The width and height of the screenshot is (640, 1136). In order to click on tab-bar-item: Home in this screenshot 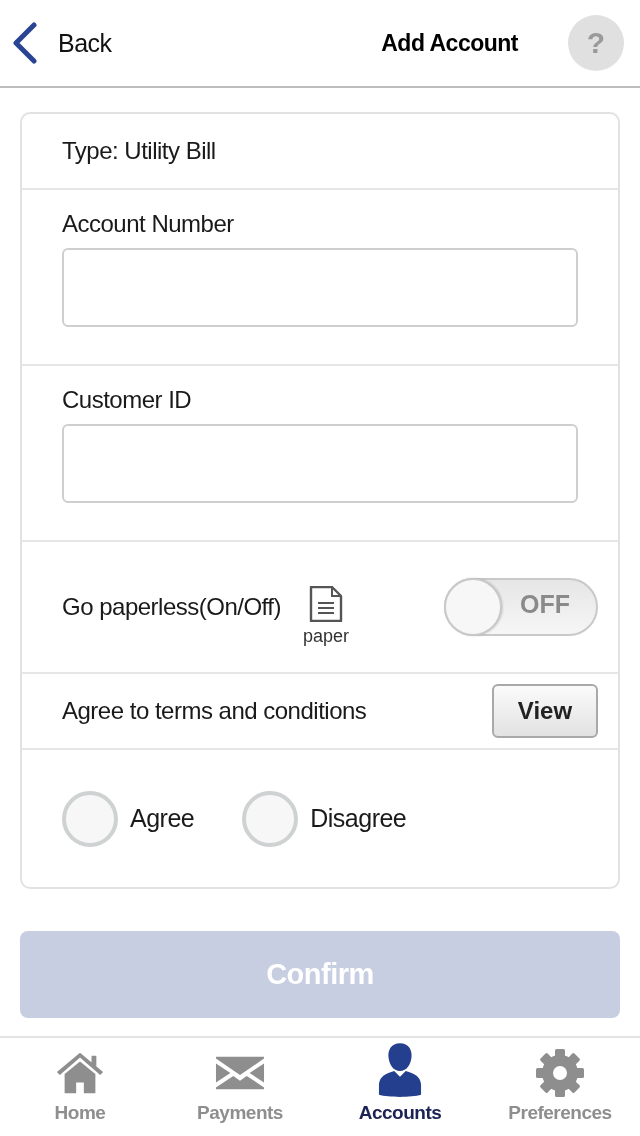, I will do `click(80, 1087)`.